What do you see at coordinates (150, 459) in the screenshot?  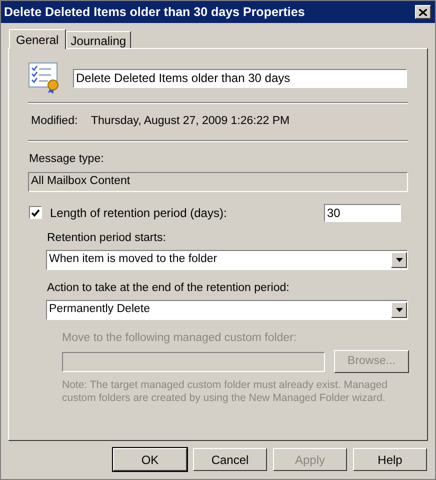 I see `dialog-button: OK` at bounding box center [150, 459].